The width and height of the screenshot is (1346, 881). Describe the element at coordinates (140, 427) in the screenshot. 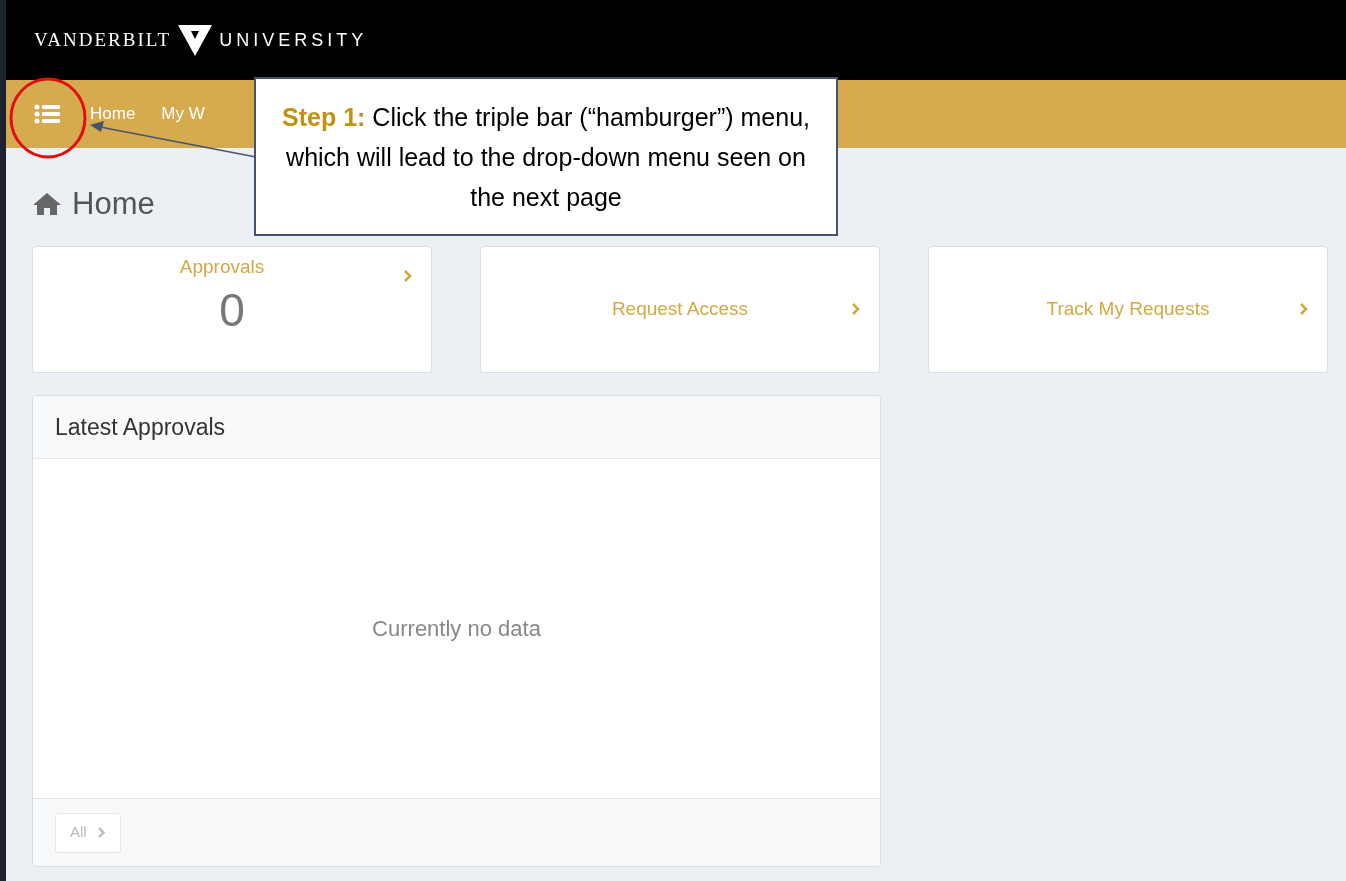

I see `panel-title: Latest Approvals` at that location.